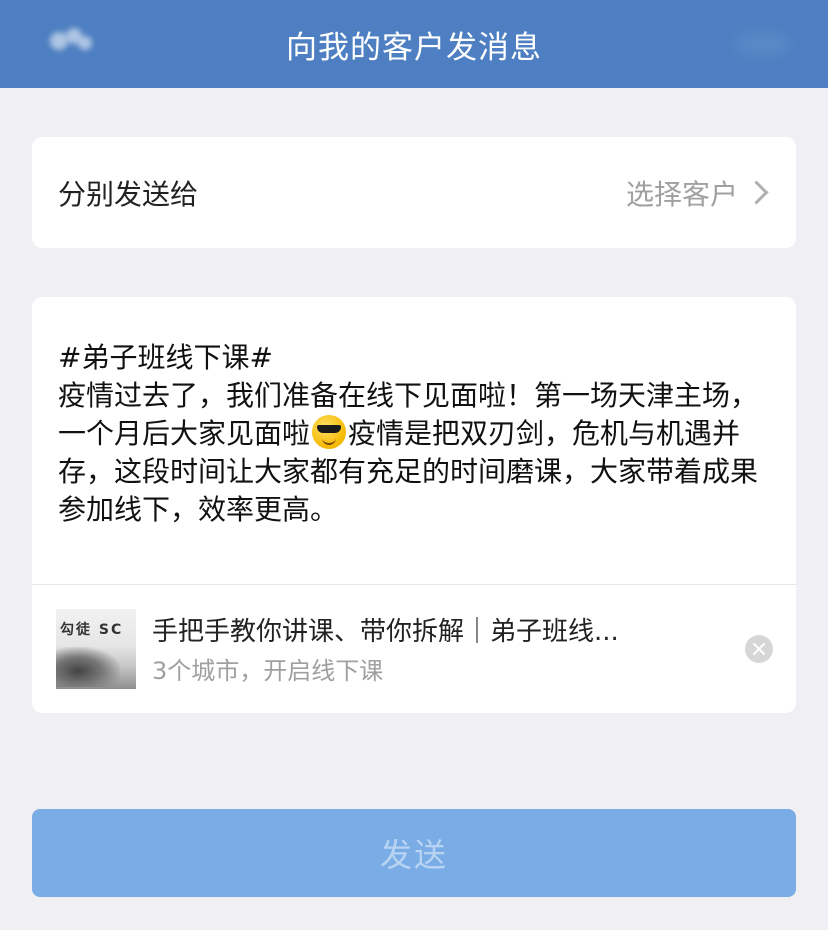 The width and height of the screenshot is (828, 930). Describe the element at coordinates (414, 584) in the screenshot. I see `divider` at that location.